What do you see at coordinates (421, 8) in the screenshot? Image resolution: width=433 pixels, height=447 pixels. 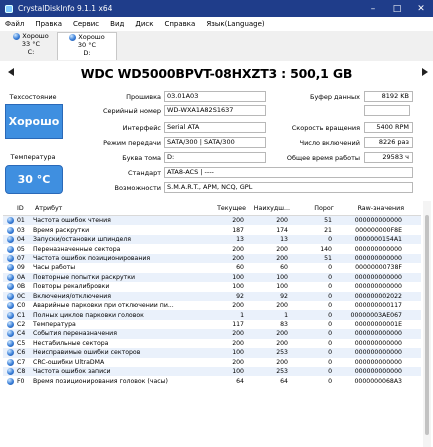 I see `close-icon: ✕` at bounding box center [421, 8].